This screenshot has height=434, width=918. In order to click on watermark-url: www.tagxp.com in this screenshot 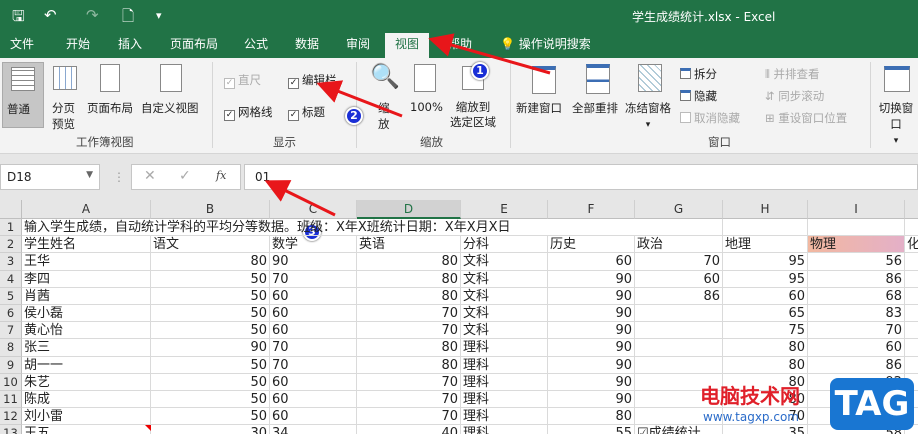, I will do `click(751, 417)`.